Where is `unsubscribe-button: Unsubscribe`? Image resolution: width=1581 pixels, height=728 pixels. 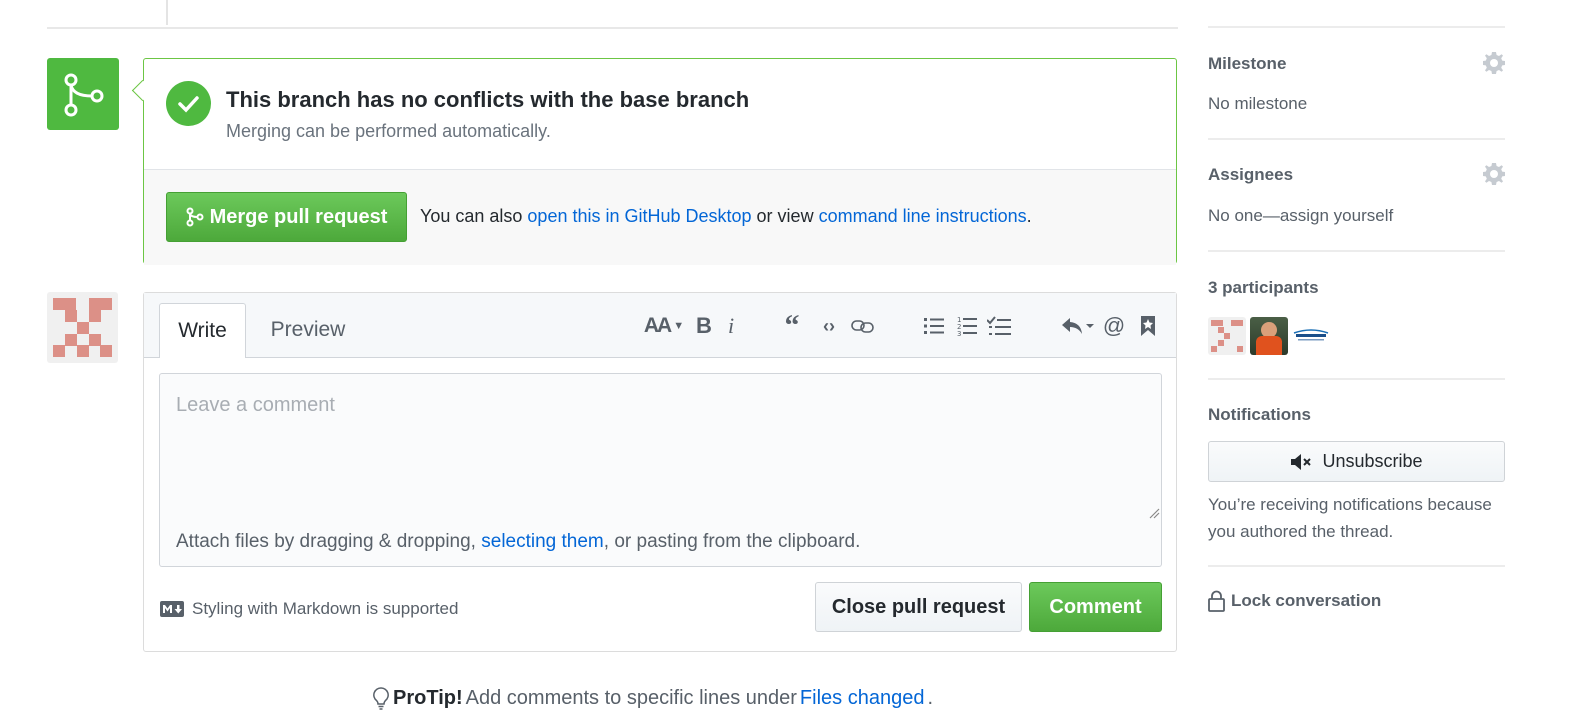 unsubscribe-button: Unsubscribe is located at coordinates (1356, 461).